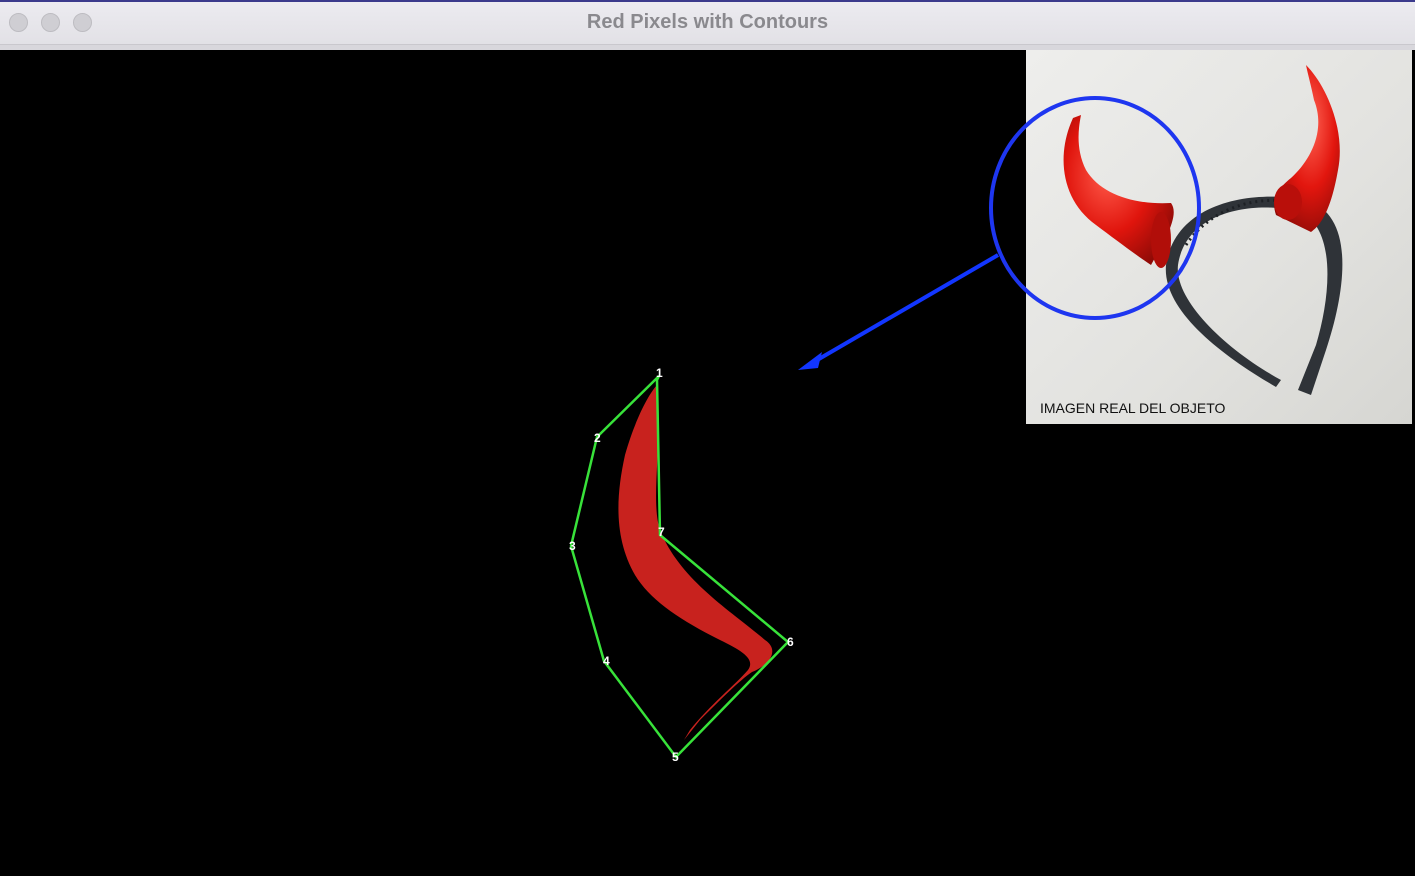 Image resolution: width=1415 pixels, height=876 pixels. I want to click on vertex-label-4: 4, so click(606, 661).